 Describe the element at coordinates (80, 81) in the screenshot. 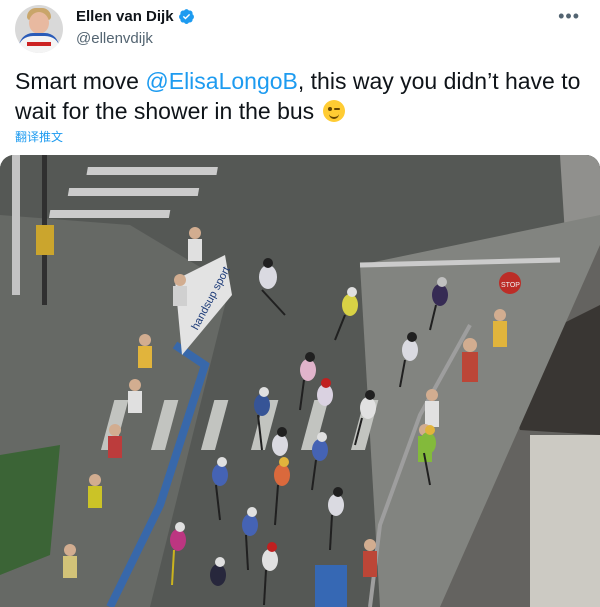

I see `tweet-text-before: Smart move` at that location.